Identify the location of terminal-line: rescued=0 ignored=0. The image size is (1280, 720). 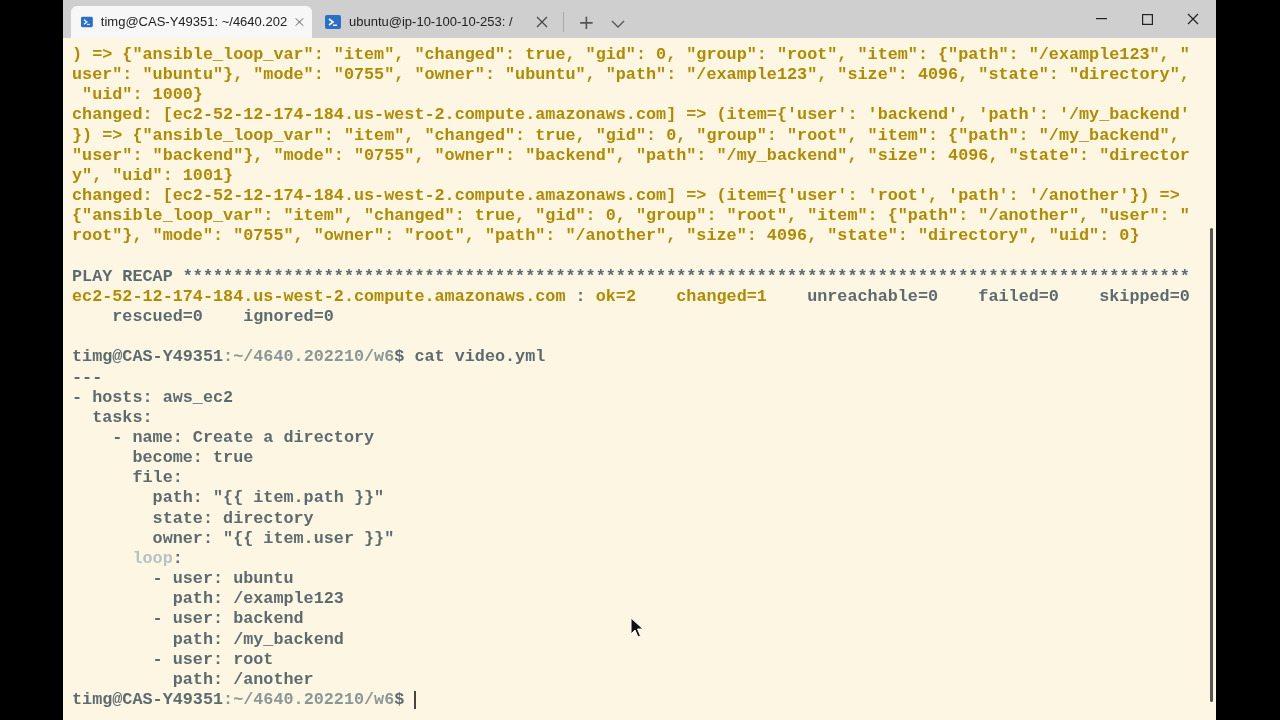
(222, 317).